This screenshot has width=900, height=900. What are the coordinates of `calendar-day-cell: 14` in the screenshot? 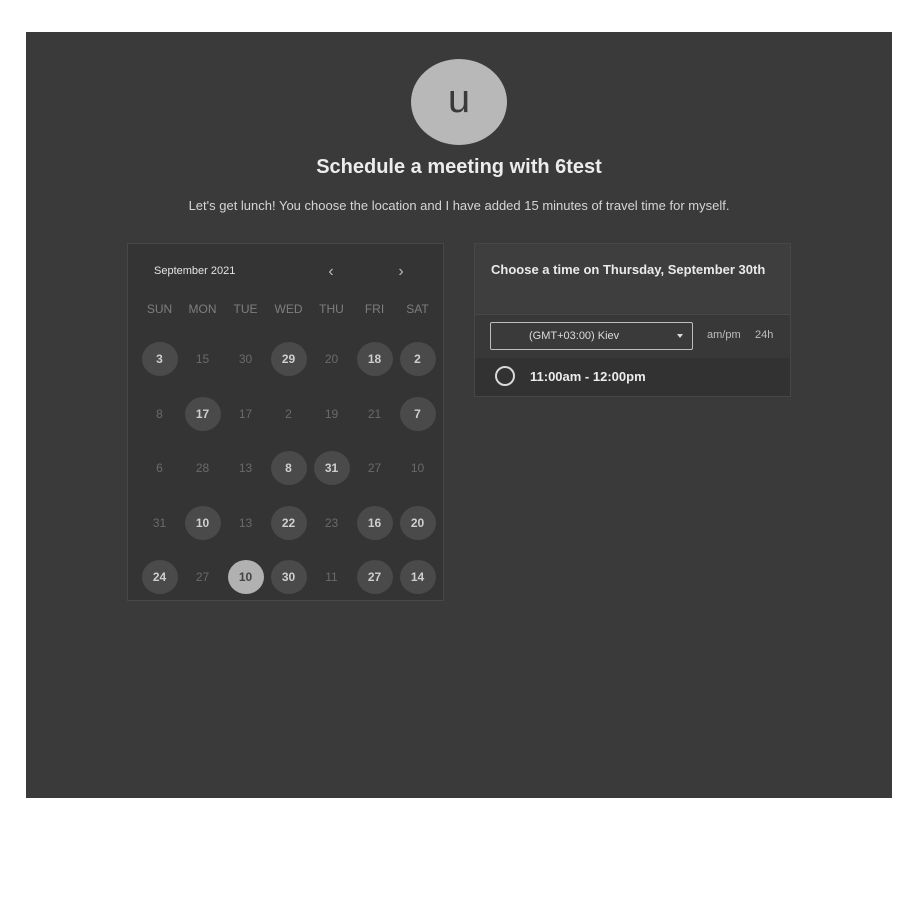 It's located at (417, 577).